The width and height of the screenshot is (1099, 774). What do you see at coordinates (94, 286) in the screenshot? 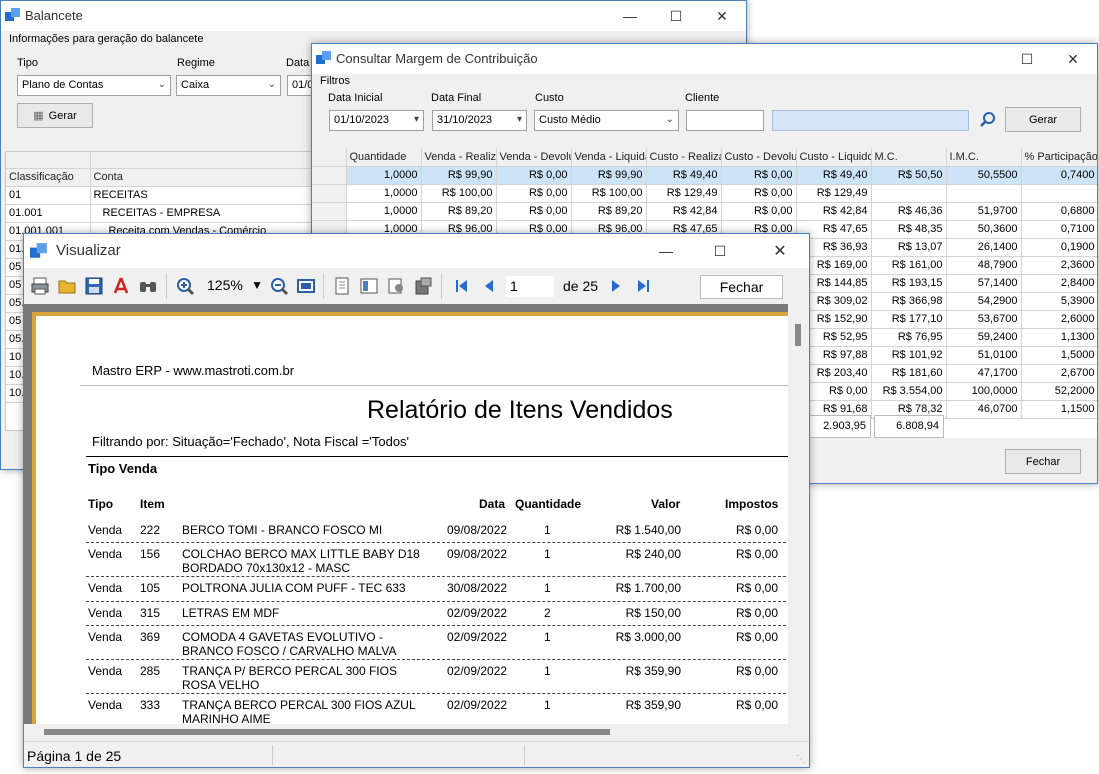
I see `save-icon` at bounding box center [94, 286].